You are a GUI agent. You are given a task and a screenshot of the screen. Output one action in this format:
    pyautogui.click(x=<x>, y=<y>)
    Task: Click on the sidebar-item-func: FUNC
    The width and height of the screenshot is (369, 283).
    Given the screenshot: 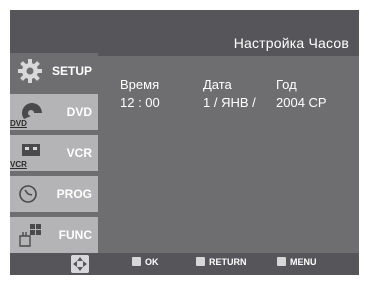 What is the action you would take?
    pyautogui.click(x=54, y=235)
    